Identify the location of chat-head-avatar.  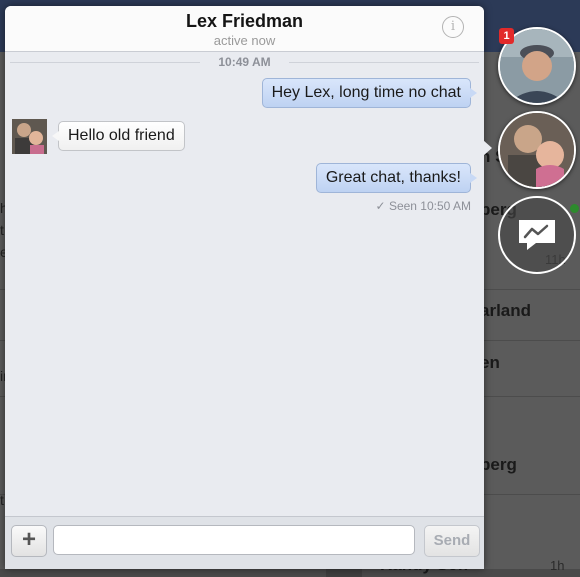
(537, 150).